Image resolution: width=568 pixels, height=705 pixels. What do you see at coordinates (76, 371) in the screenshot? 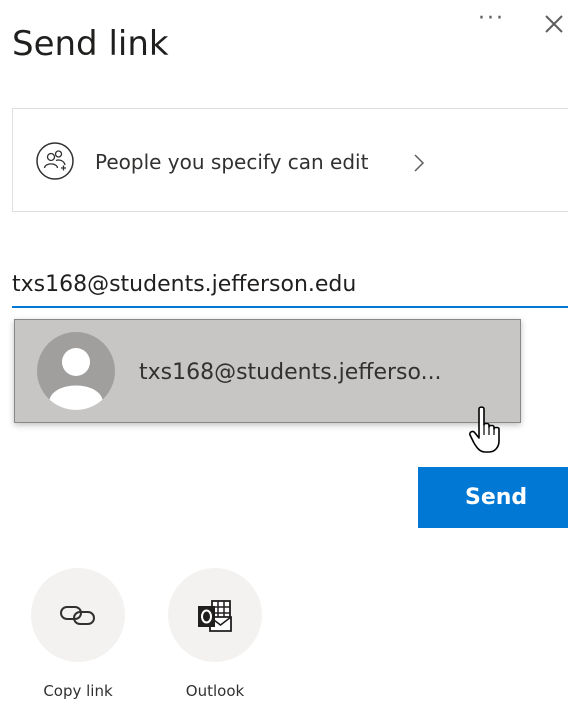
I see `person-avatar-icon` at bounding box center [76, 371].